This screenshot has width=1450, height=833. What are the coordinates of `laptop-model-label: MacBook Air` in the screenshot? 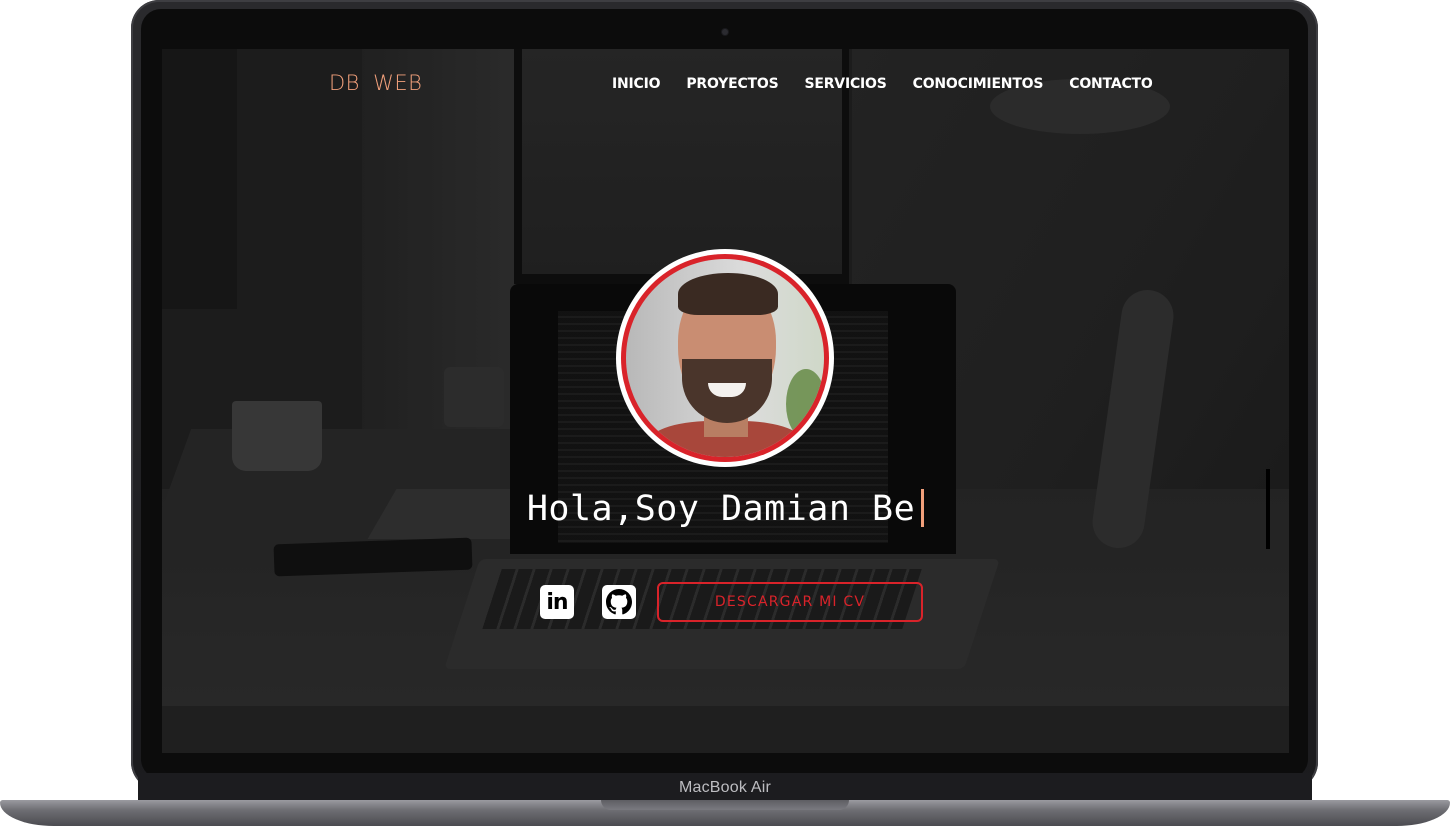 It's located at (724, 787).